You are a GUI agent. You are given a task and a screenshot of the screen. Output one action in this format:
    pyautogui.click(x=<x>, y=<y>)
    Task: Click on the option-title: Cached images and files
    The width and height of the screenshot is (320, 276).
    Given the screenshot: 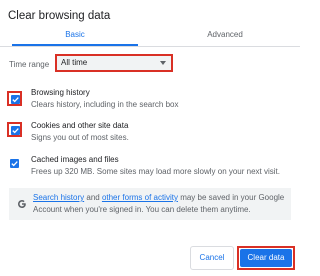 What is the action you would take?
    pyautogui.click(x=75, y=159)
    